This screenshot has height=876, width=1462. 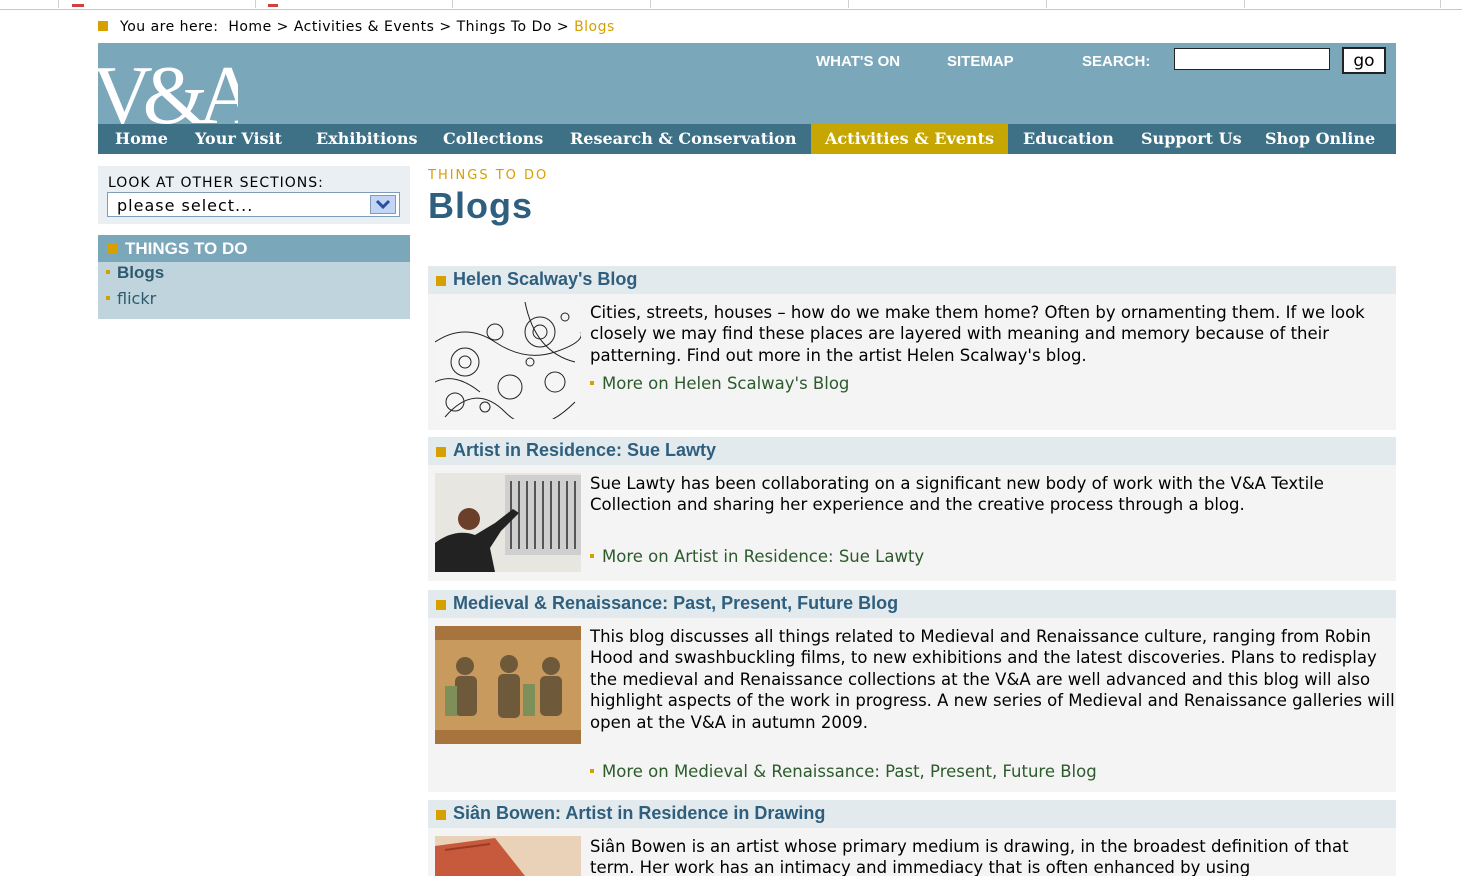 I want to click on site-header: V&A WHAT'S ON SITEMAP SEARCH: go, so click(x=747, y=83).